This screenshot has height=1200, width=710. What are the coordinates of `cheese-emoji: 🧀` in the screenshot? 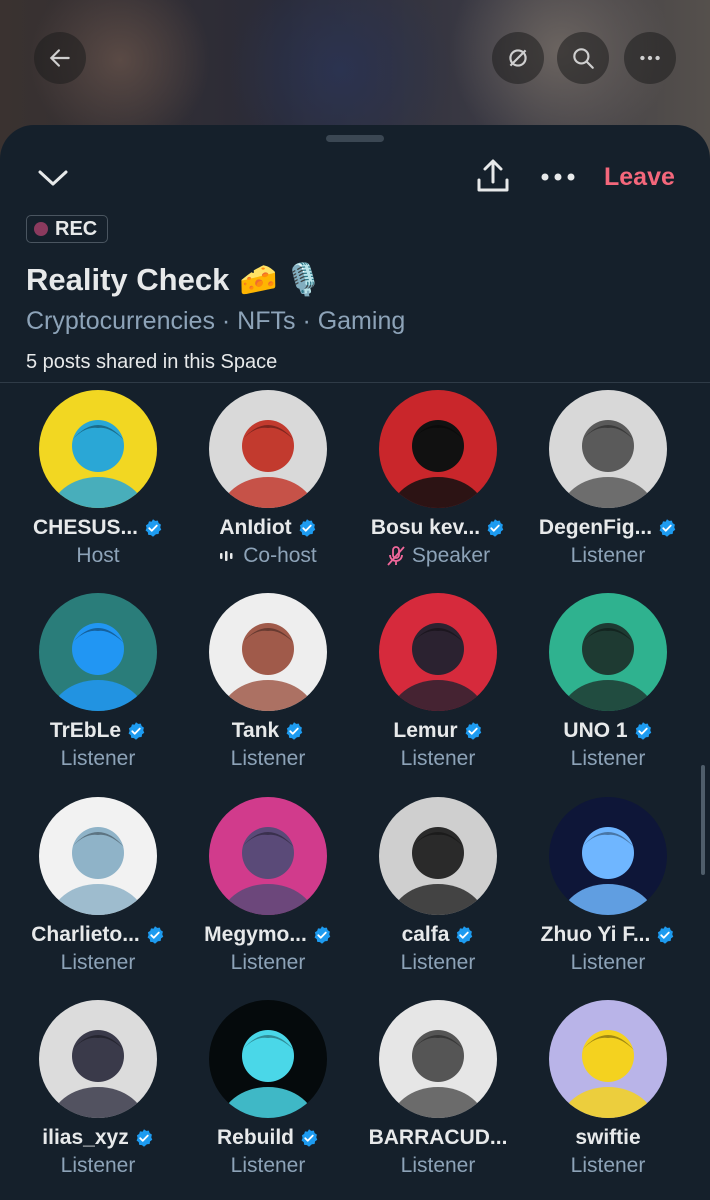 It's located at (258, 279).